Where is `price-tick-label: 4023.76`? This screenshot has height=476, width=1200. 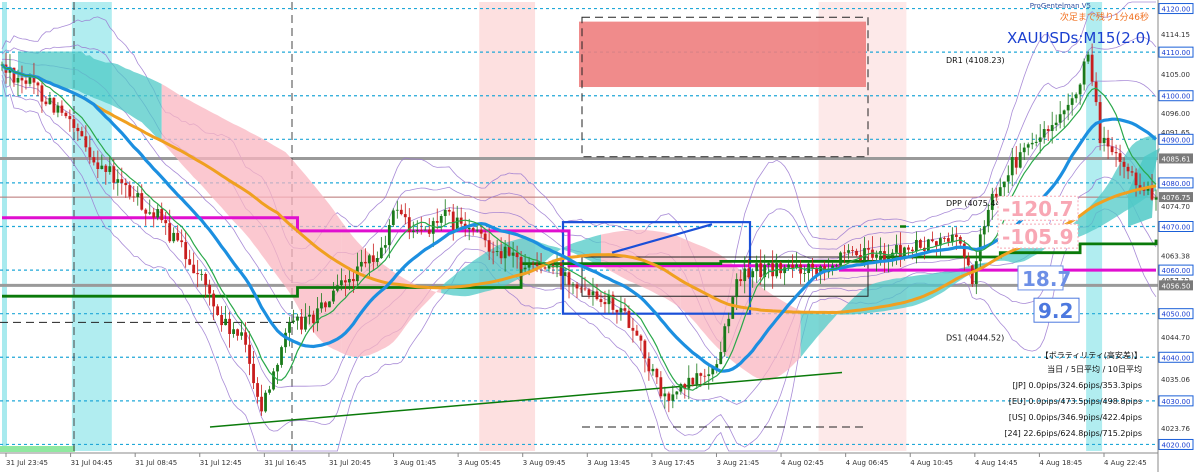
price-tick-label: 4023.76 is located at coordinates (1175, 429).